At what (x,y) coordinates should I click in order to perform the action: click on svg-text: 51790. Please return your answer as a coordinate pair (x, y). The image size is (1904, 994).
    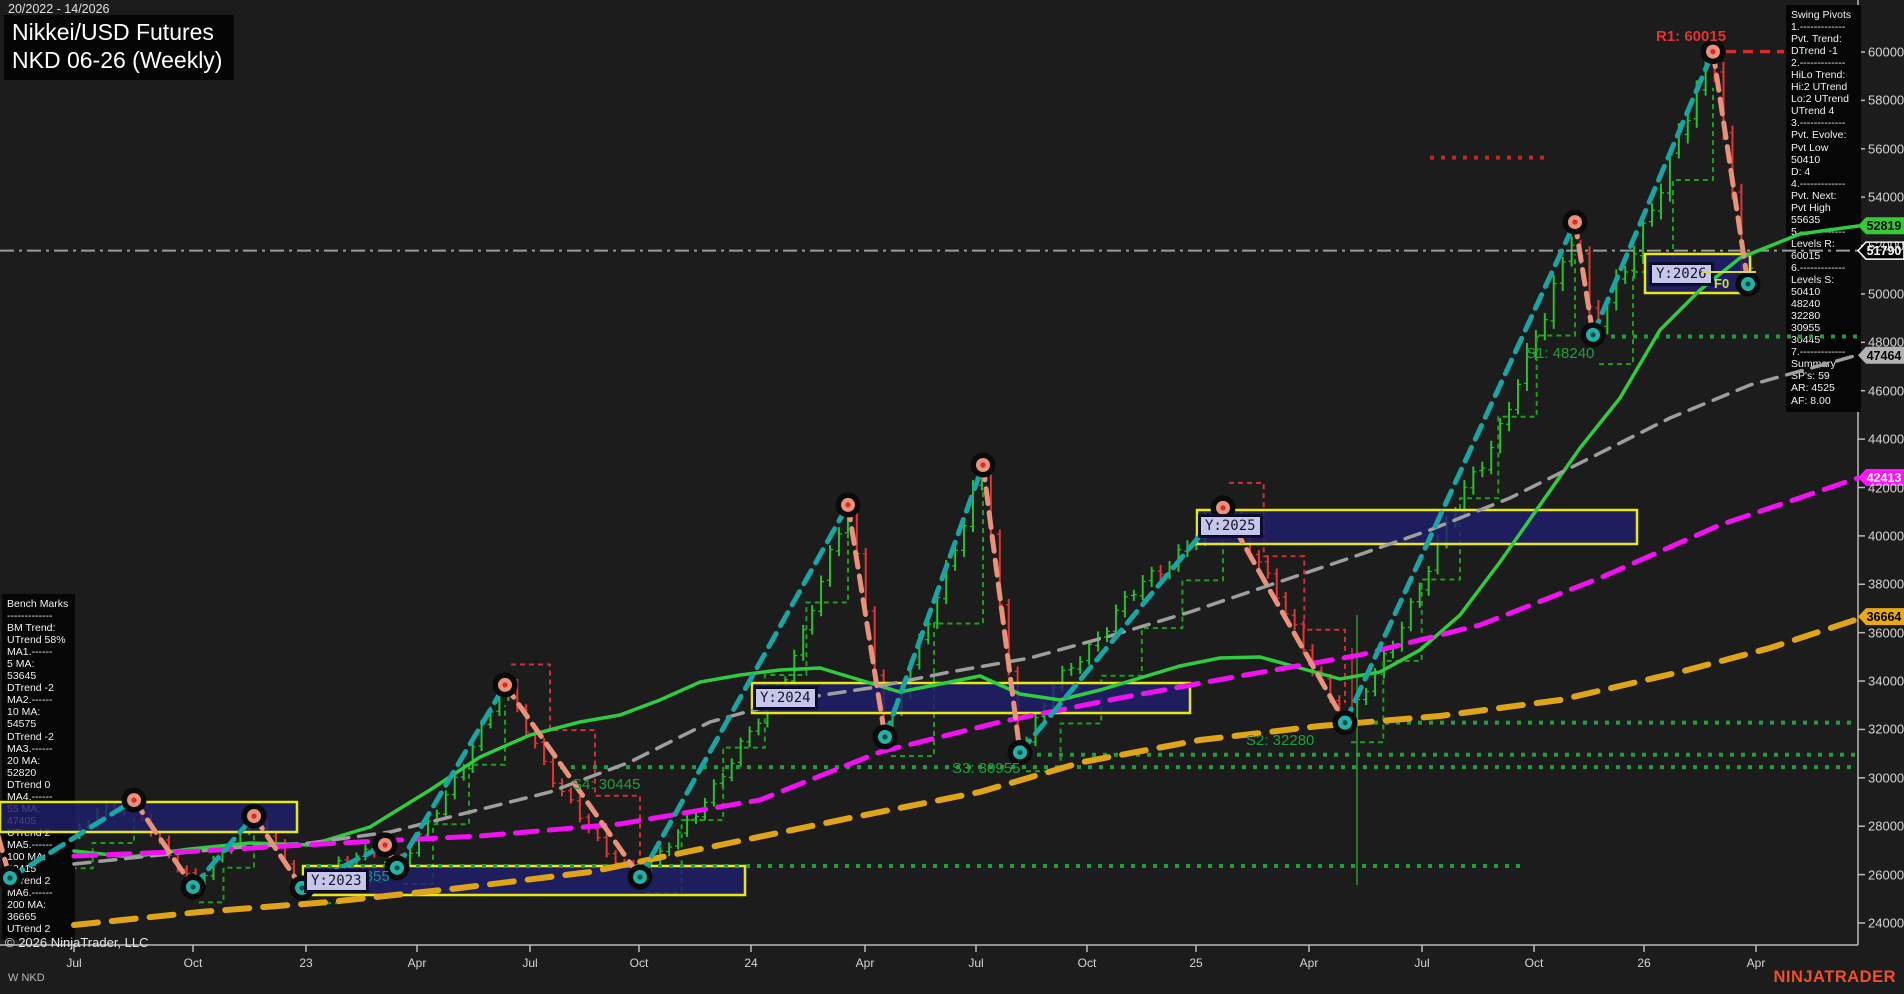
    Looking at the image, I should click on (1884, 251).